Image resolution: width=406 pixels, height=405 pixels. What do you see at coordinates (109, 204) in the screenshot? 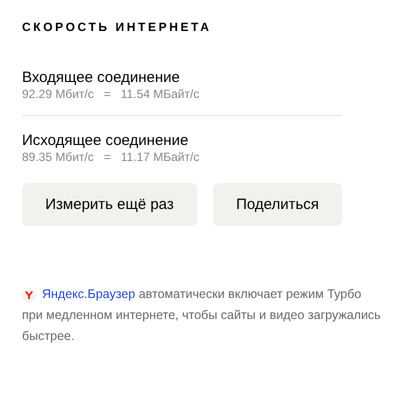
I see `action-button: Измерить ещё раз` at bounding box center [109, 204].